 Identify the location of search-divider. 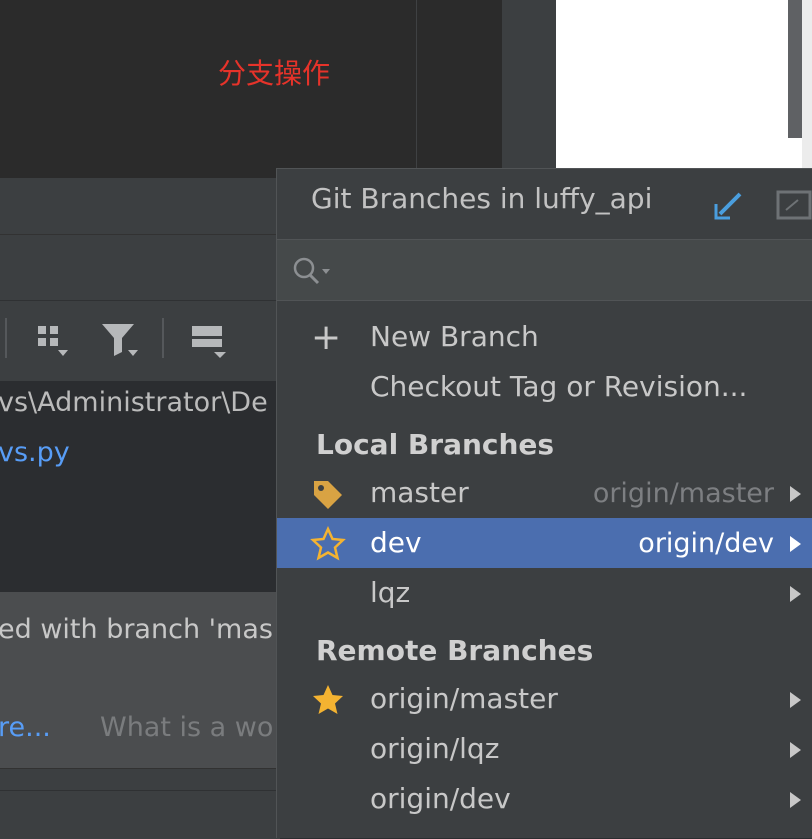
(544, 300).